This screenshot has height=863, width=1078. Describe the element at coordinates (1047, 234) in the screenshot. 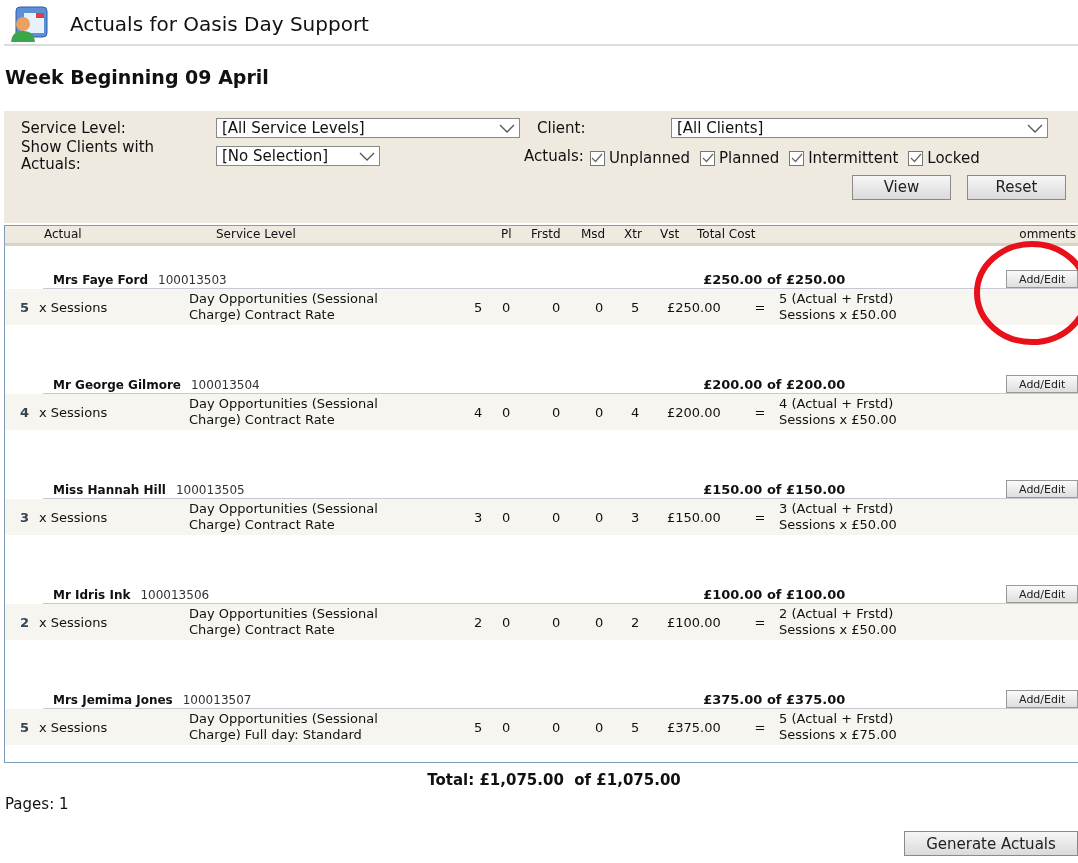

I see `column-header: omments` at that location.